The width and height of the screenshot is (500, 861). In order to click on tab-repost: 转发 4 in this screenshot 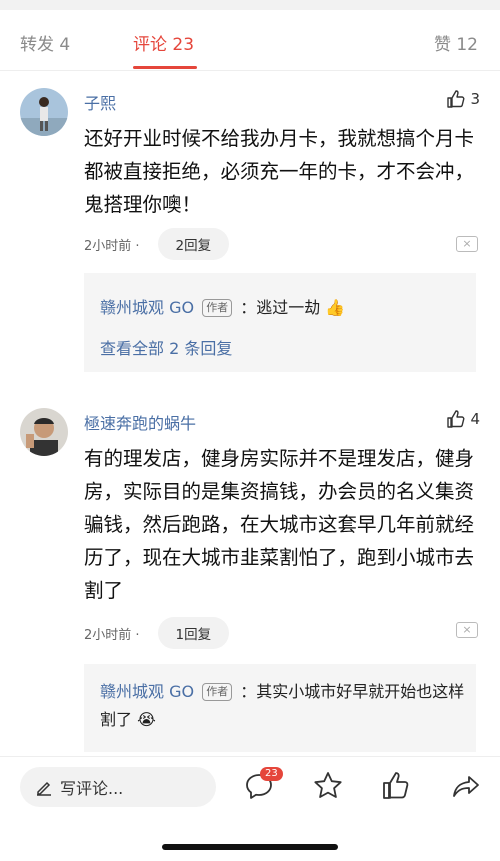, I will do `click(45, 42)`.